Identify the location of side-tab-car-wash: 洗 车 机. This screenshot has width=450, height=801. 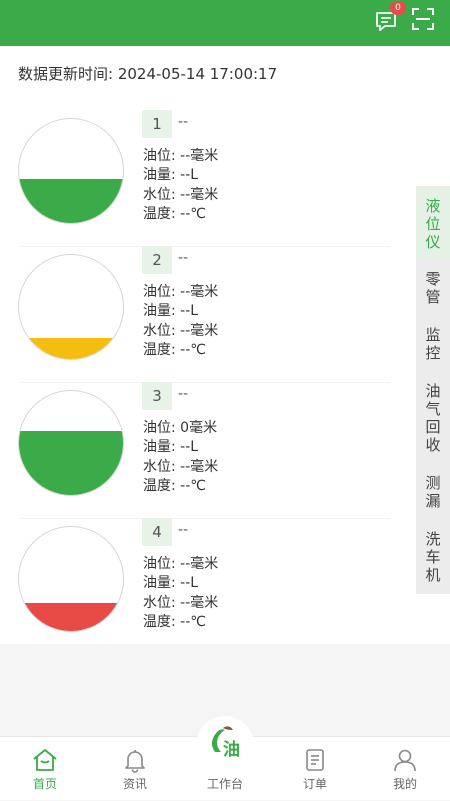
(433, 557).